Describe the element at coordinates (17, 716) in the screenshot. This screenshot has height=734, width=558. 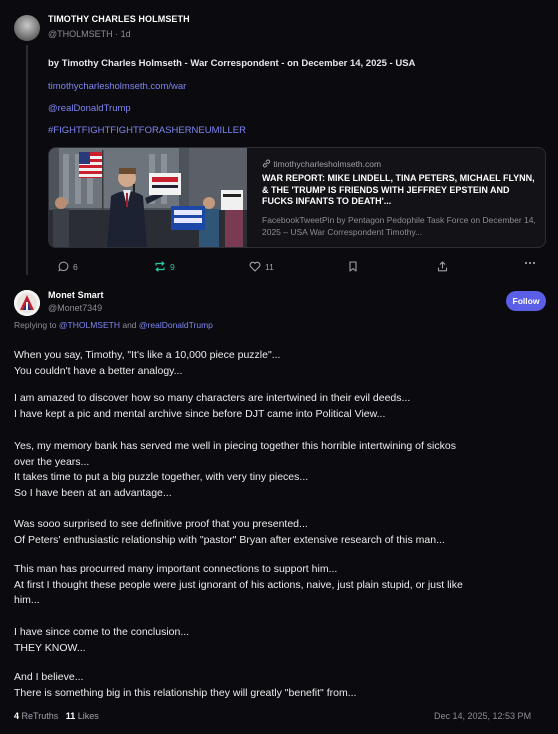
I see `retruths-count: 4` at that location.